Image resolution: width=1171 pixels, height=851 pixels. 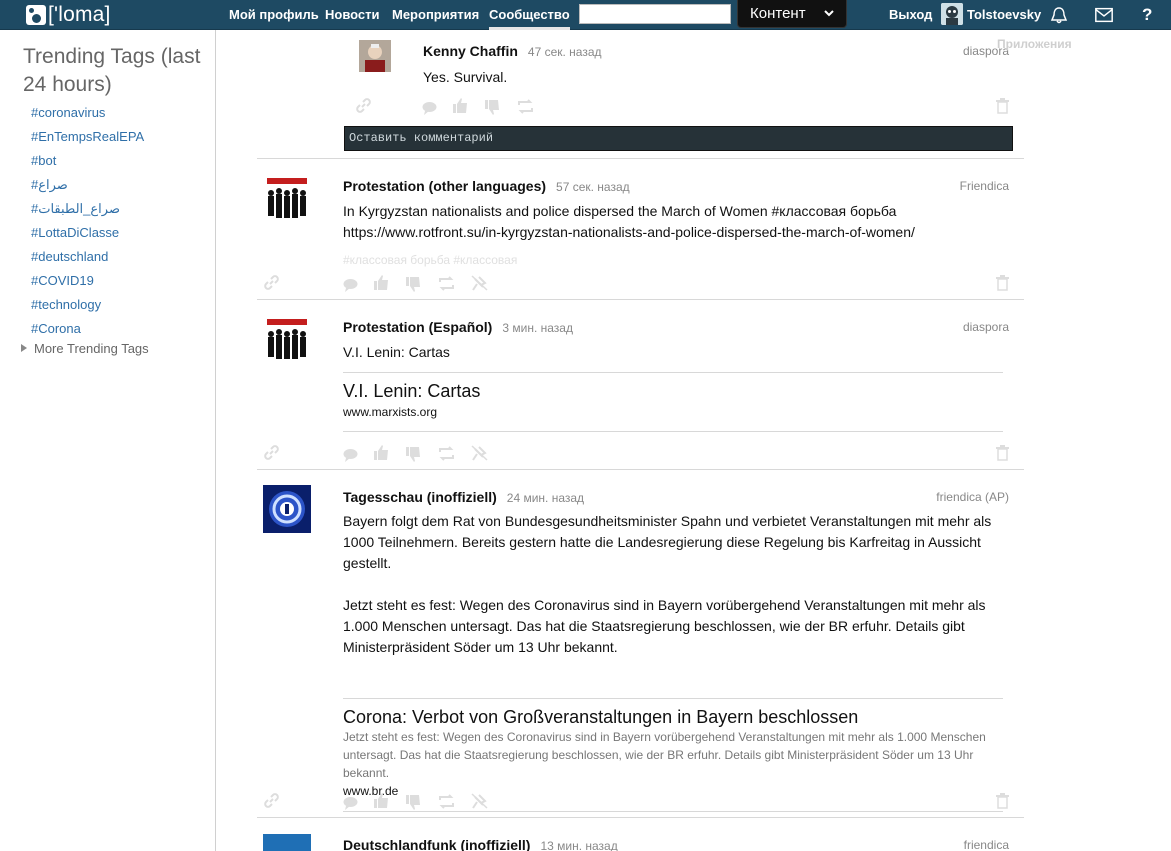 I want to click on apps-tooltip: Приложения, so click(x=1034, y=44).